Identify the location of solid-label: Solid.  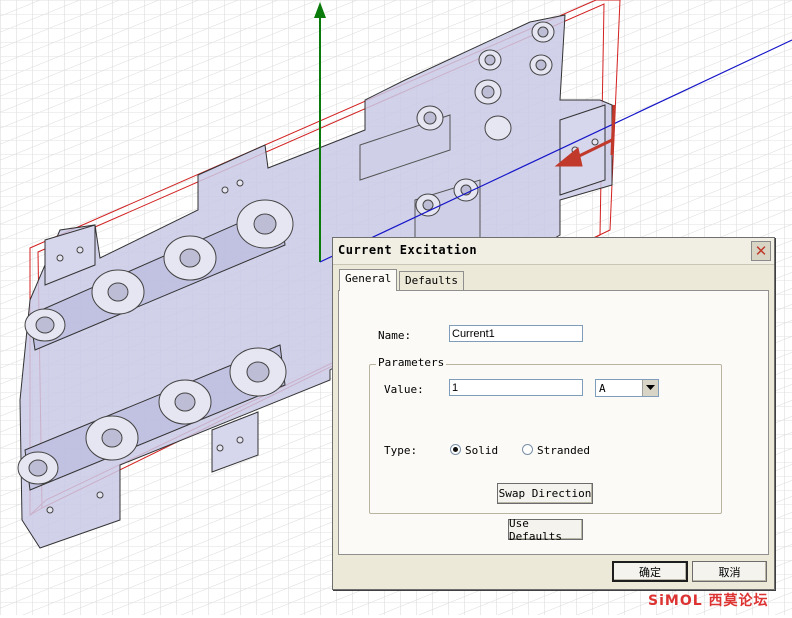
(481, 450).